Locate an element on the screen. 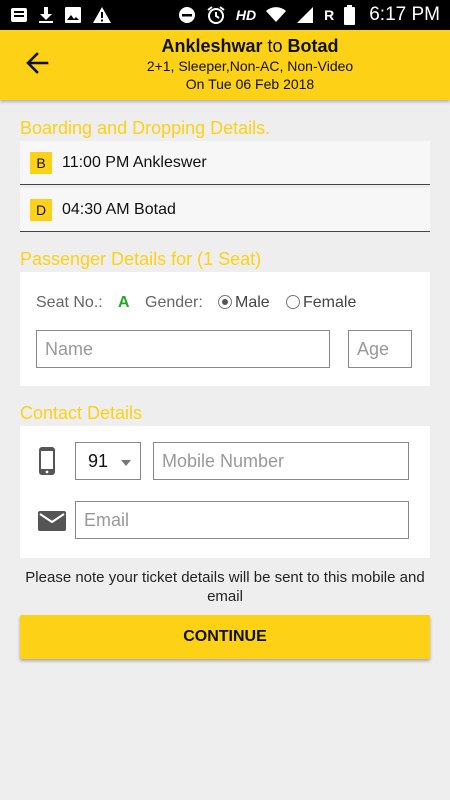 The height and width of the screenshot is (800, 450). hd-indicator: HD is located at coordinates (246, 15).